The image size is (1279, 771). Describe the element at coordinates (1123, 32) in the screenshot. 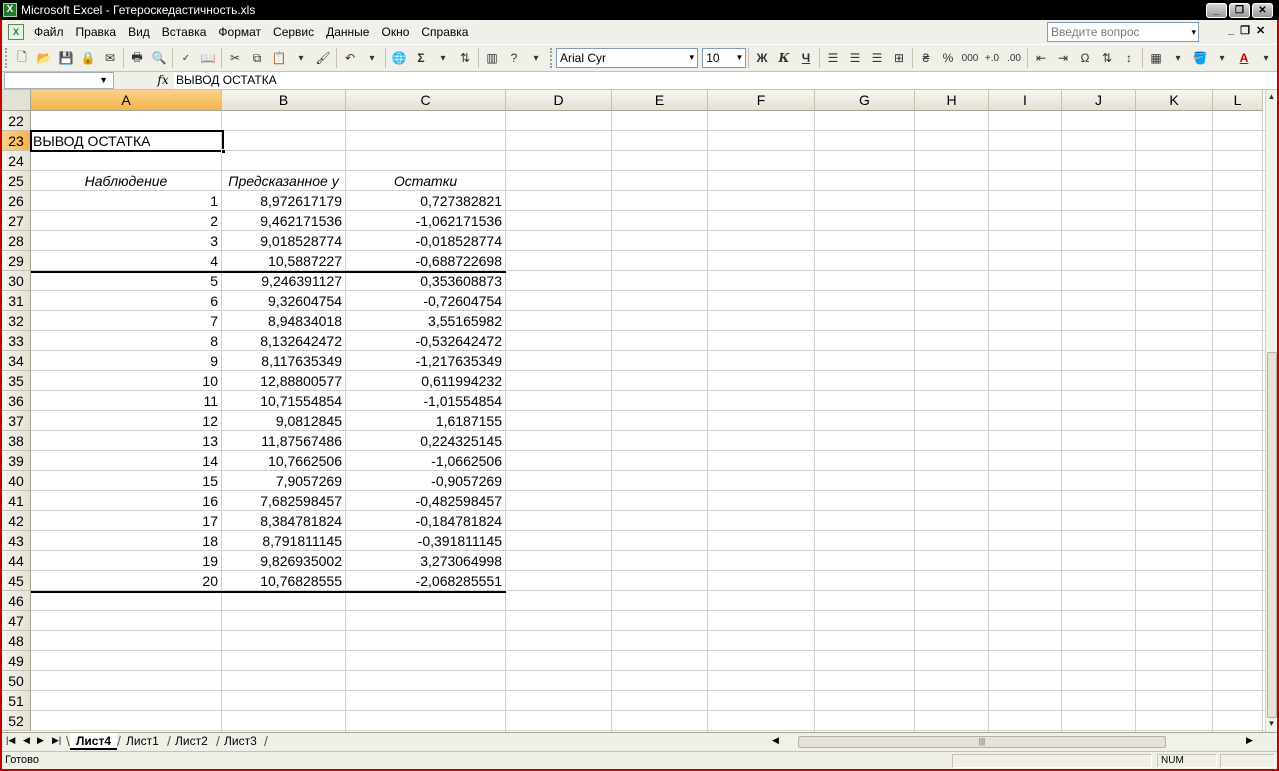

I see `help-question-input: Введите вопрос ▾` at that location.